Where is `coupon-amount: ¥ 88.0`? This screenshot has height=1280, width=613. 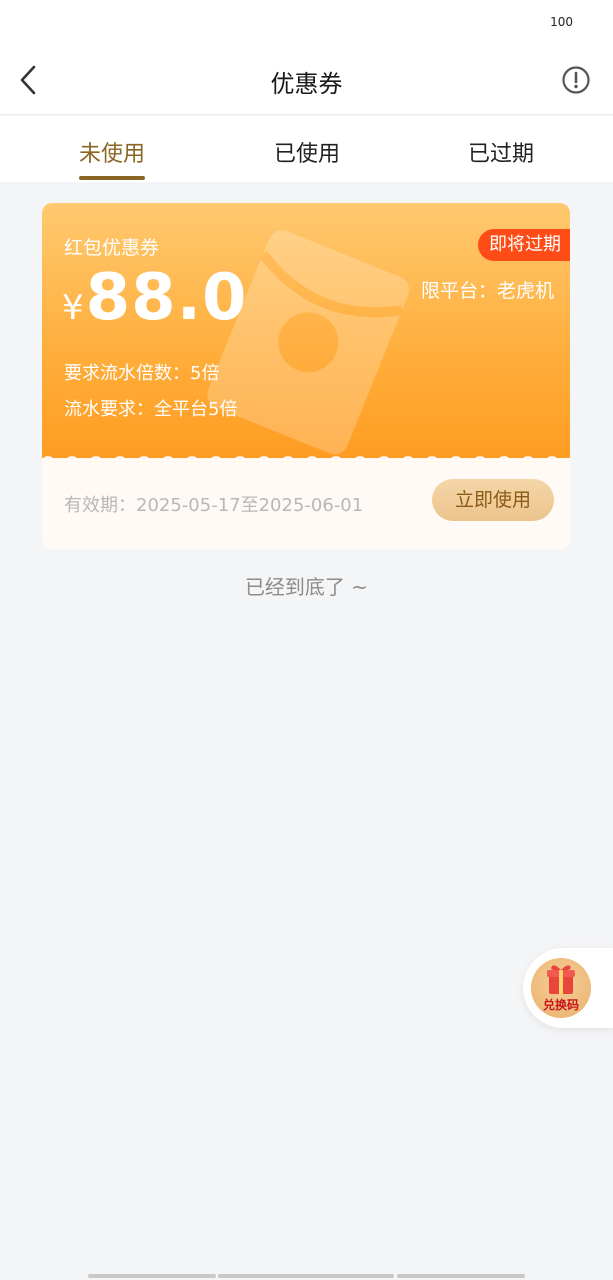 coupon-amount: ¥ 88.0 is located at coordinates (155, 298).